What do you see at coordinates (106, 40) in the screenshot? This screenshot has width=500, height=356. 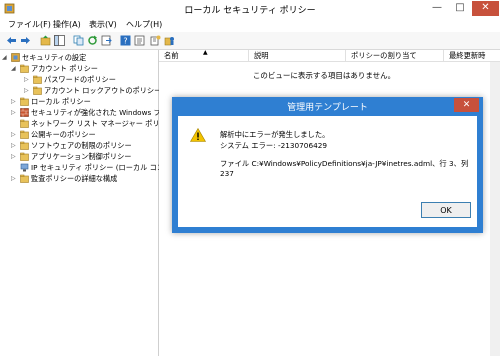 I see `export-icon` at bounding box center [106, 40].